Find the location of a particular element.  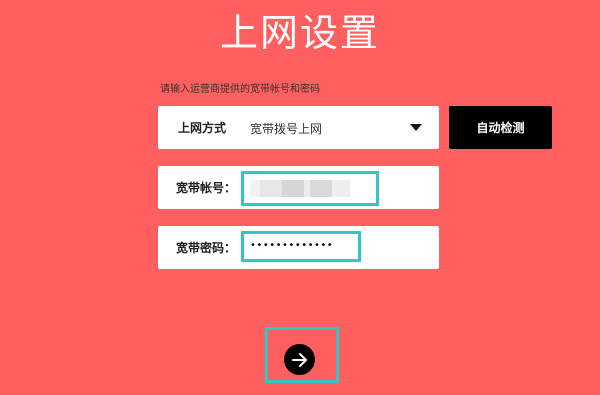

account-label: 宽带帐号： is located at coordinates (206, 188).